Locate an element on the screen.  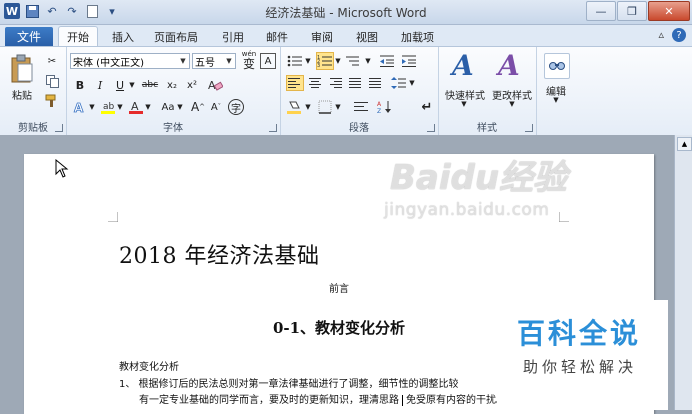
tab-addins: 加载项 is located at coordinates (417, 37).